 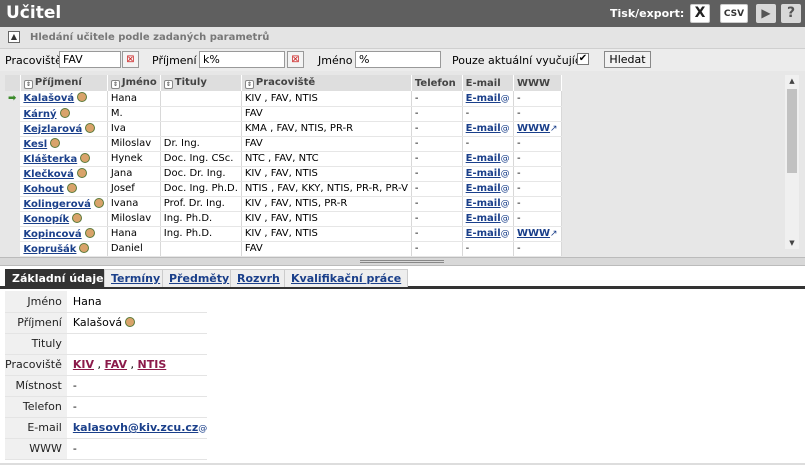 What do you see at coordinates (700, 13) in the screenshot?
I see `excel-export-icon: X` at bounding box center [700, 13].